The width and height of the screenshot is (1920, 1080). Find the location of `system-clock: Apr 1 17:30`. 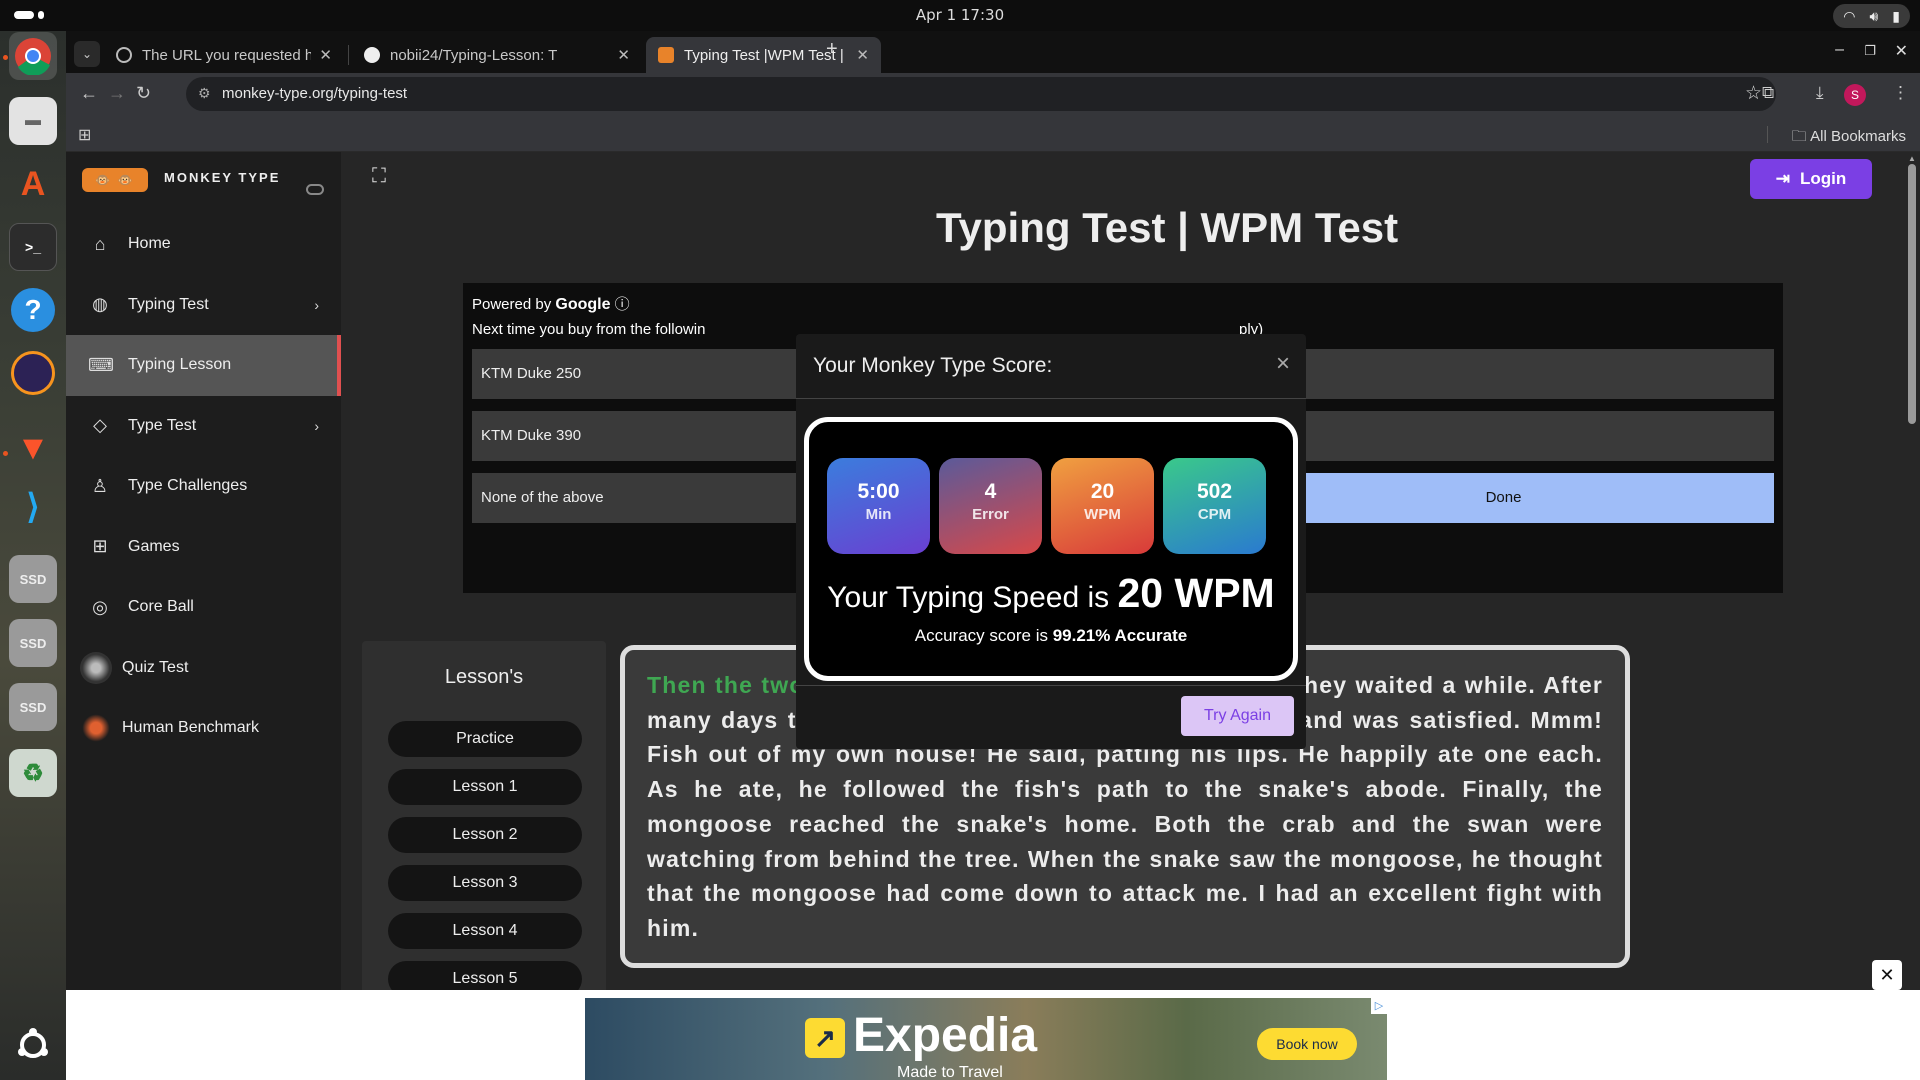

system-clock: Apr 1 17:30 is located at coordinates (960, 15).